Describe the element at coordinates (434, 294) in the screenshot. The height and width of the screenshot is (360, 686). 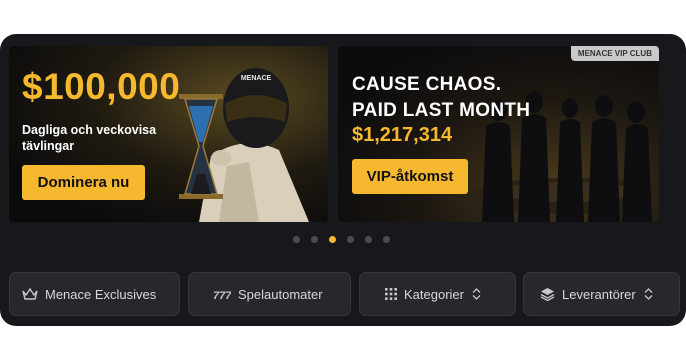
I see `nav-label: Kategorier` at that location.